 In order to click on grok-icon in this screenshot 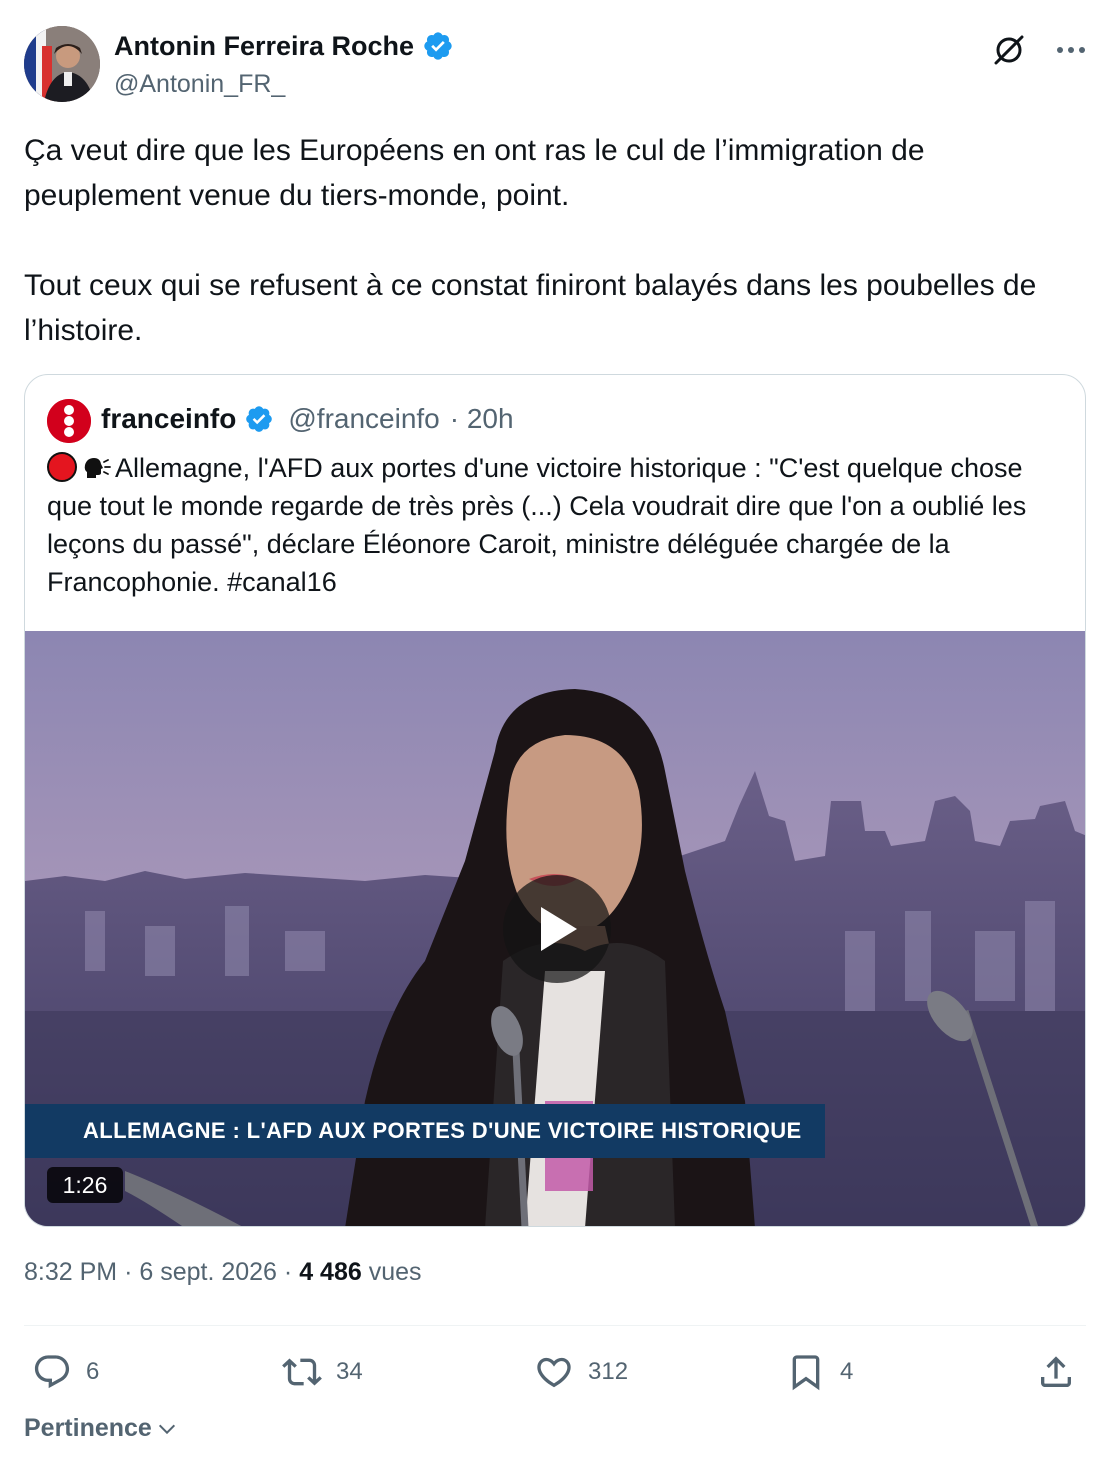, I will do `click(1009, 50)`.